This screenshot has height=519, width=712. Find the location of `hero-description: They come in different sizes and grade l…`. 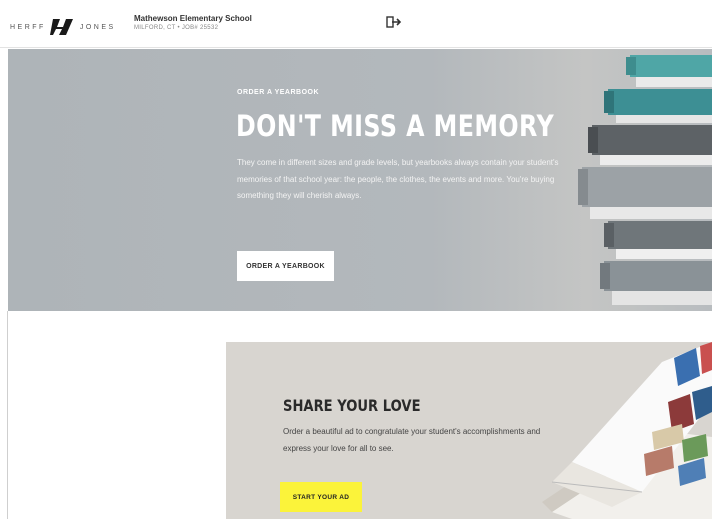

hero-description: They come in different sizes and grade l… is located at coordinates (398, 179).